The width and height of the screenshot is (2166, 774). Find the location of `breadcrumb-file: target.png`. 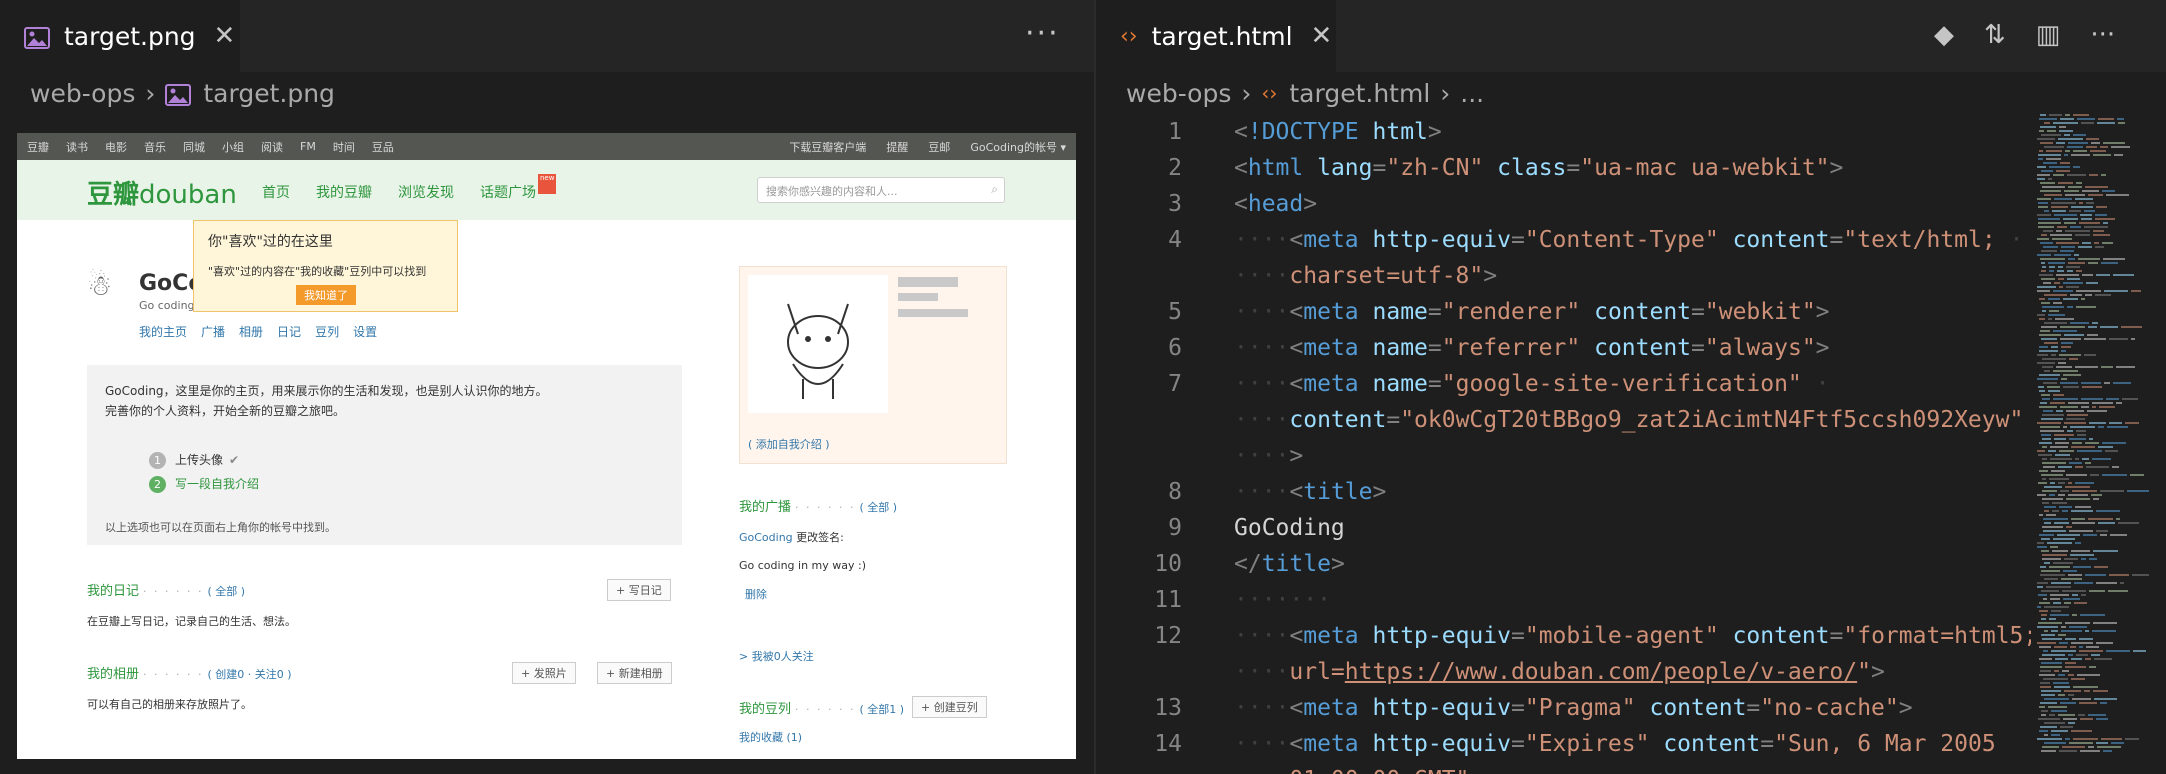

breadcrumb-file: target.png is located at coordinates (269, 93).